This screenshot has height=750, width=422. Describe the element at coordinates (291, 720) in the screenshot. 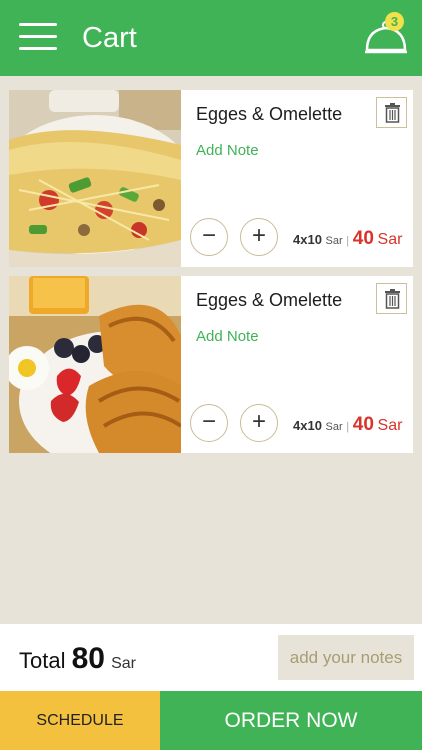

I see `order-now-button: ORDER NOW` at that location.